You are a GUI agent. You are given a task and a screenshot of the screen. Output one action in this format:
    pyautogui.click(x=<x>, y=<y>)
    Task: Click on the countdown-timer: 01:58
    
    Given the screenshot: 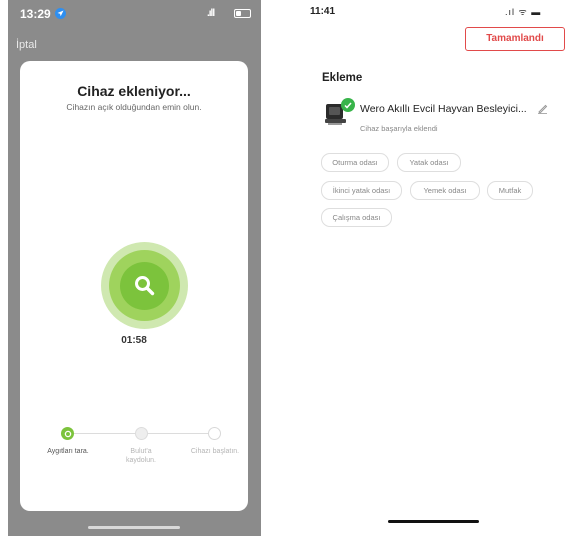 What is the action you would take?
    pyautogui.click(x=134, y=340)
    